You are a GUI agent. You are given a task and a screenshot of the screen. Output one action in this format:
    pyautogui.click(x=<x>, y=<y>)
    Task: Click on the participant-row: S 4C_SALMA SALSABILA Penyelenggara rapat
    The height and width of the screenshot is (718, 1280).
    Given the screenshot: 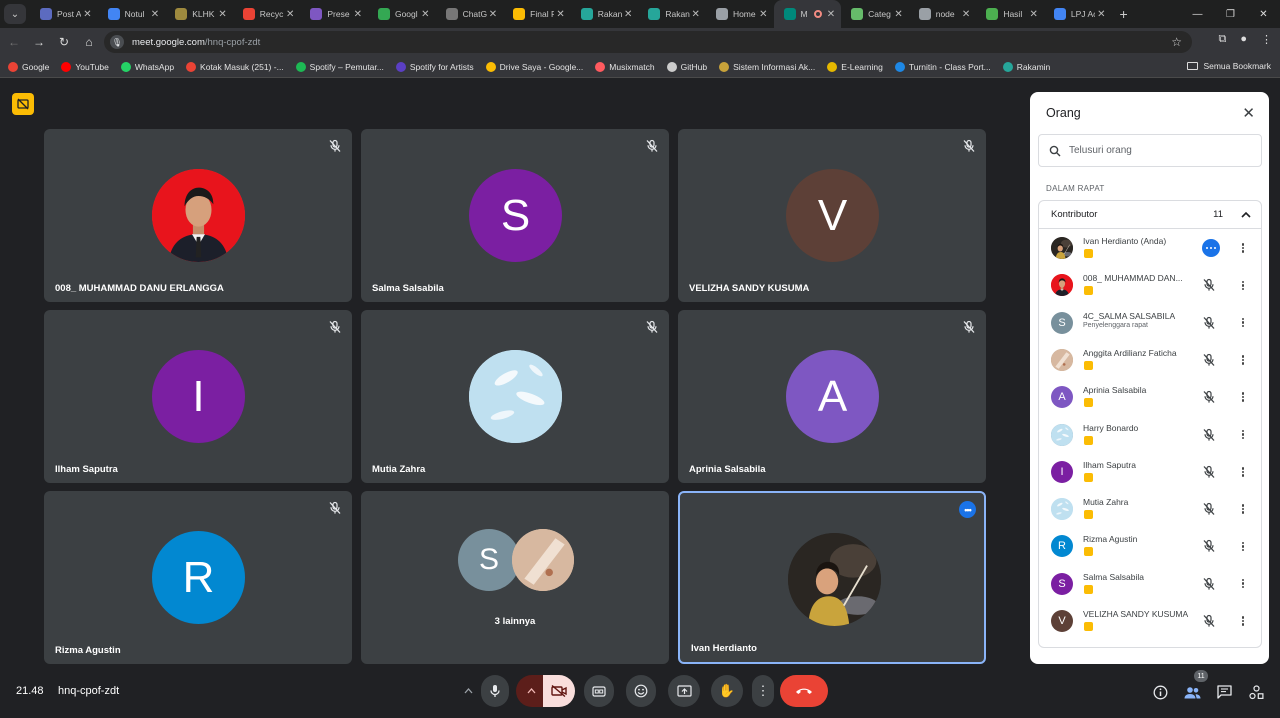 What is the action you would take?
    pyautogui.click(x=1151, y=323)
    